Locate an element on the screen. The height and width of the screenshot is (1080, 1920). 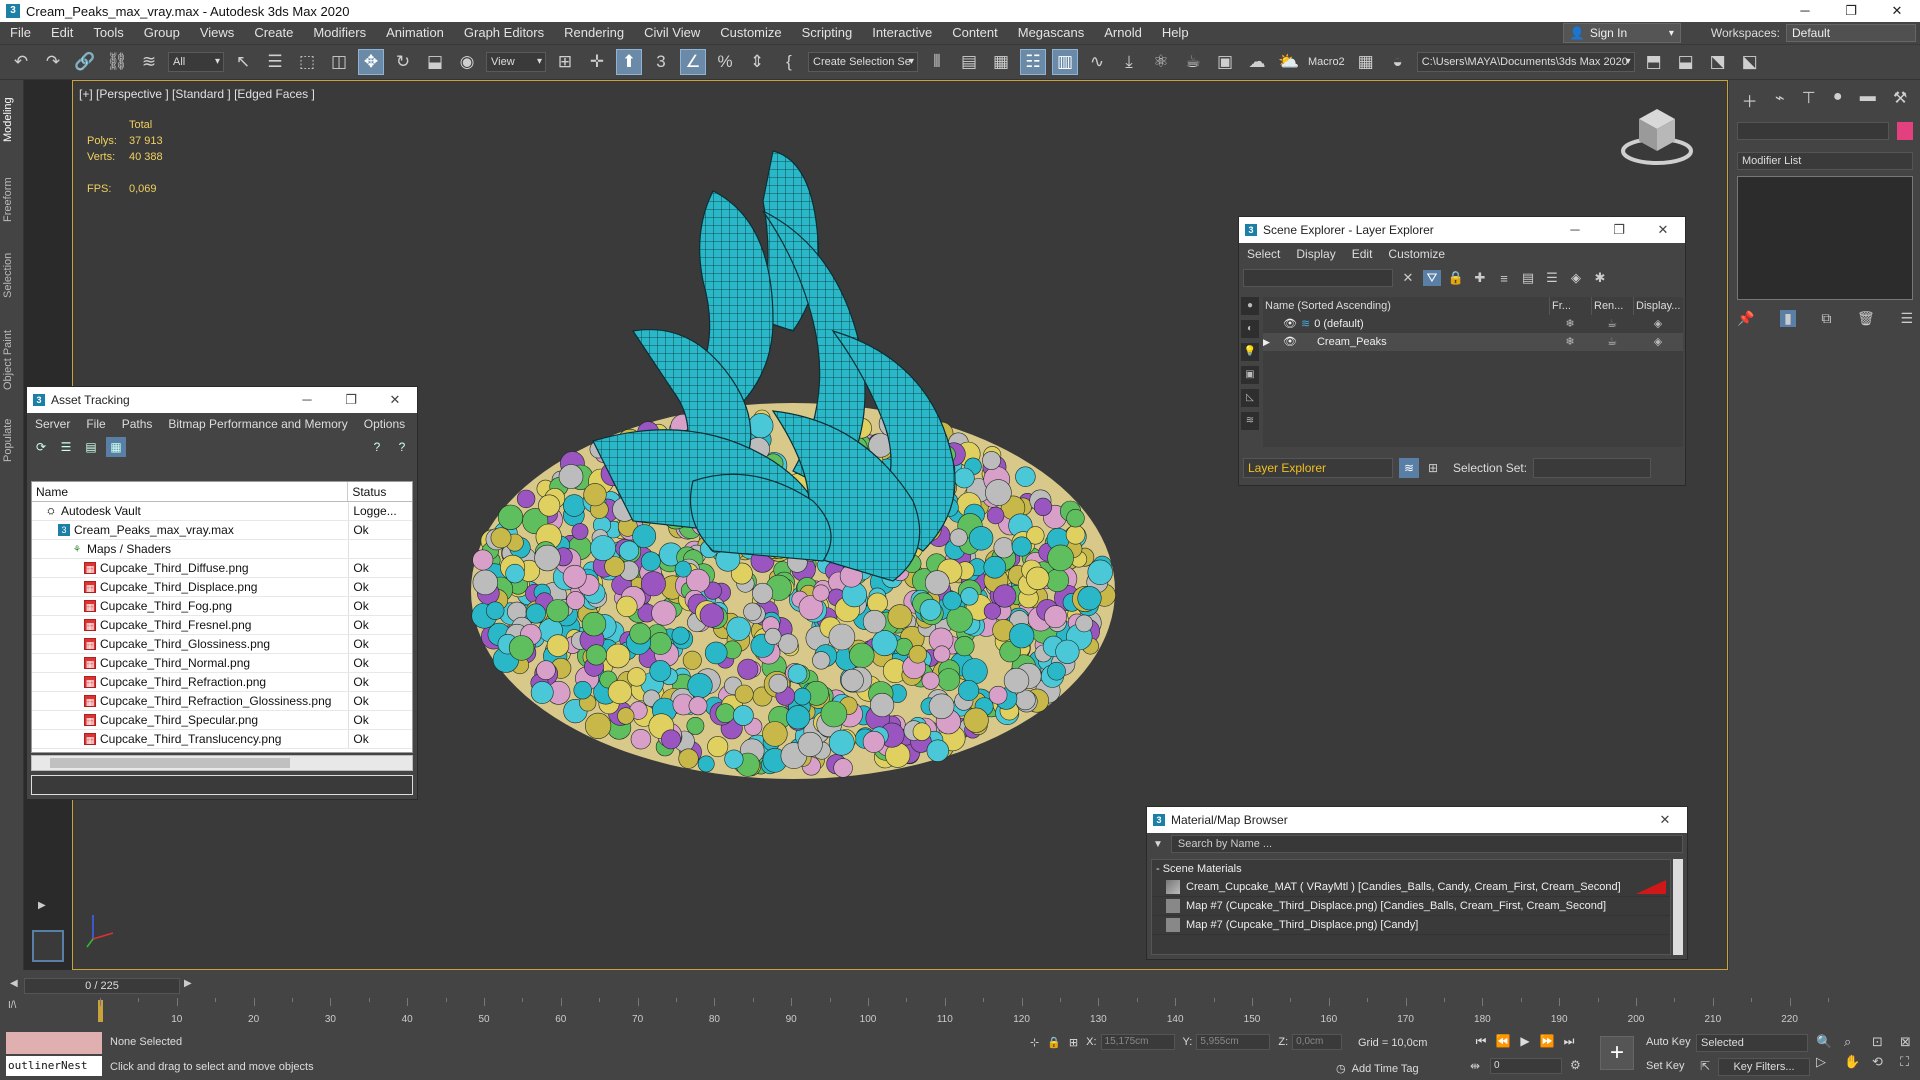
select-object-icon: ↖ is located at coordinates (243, 62).